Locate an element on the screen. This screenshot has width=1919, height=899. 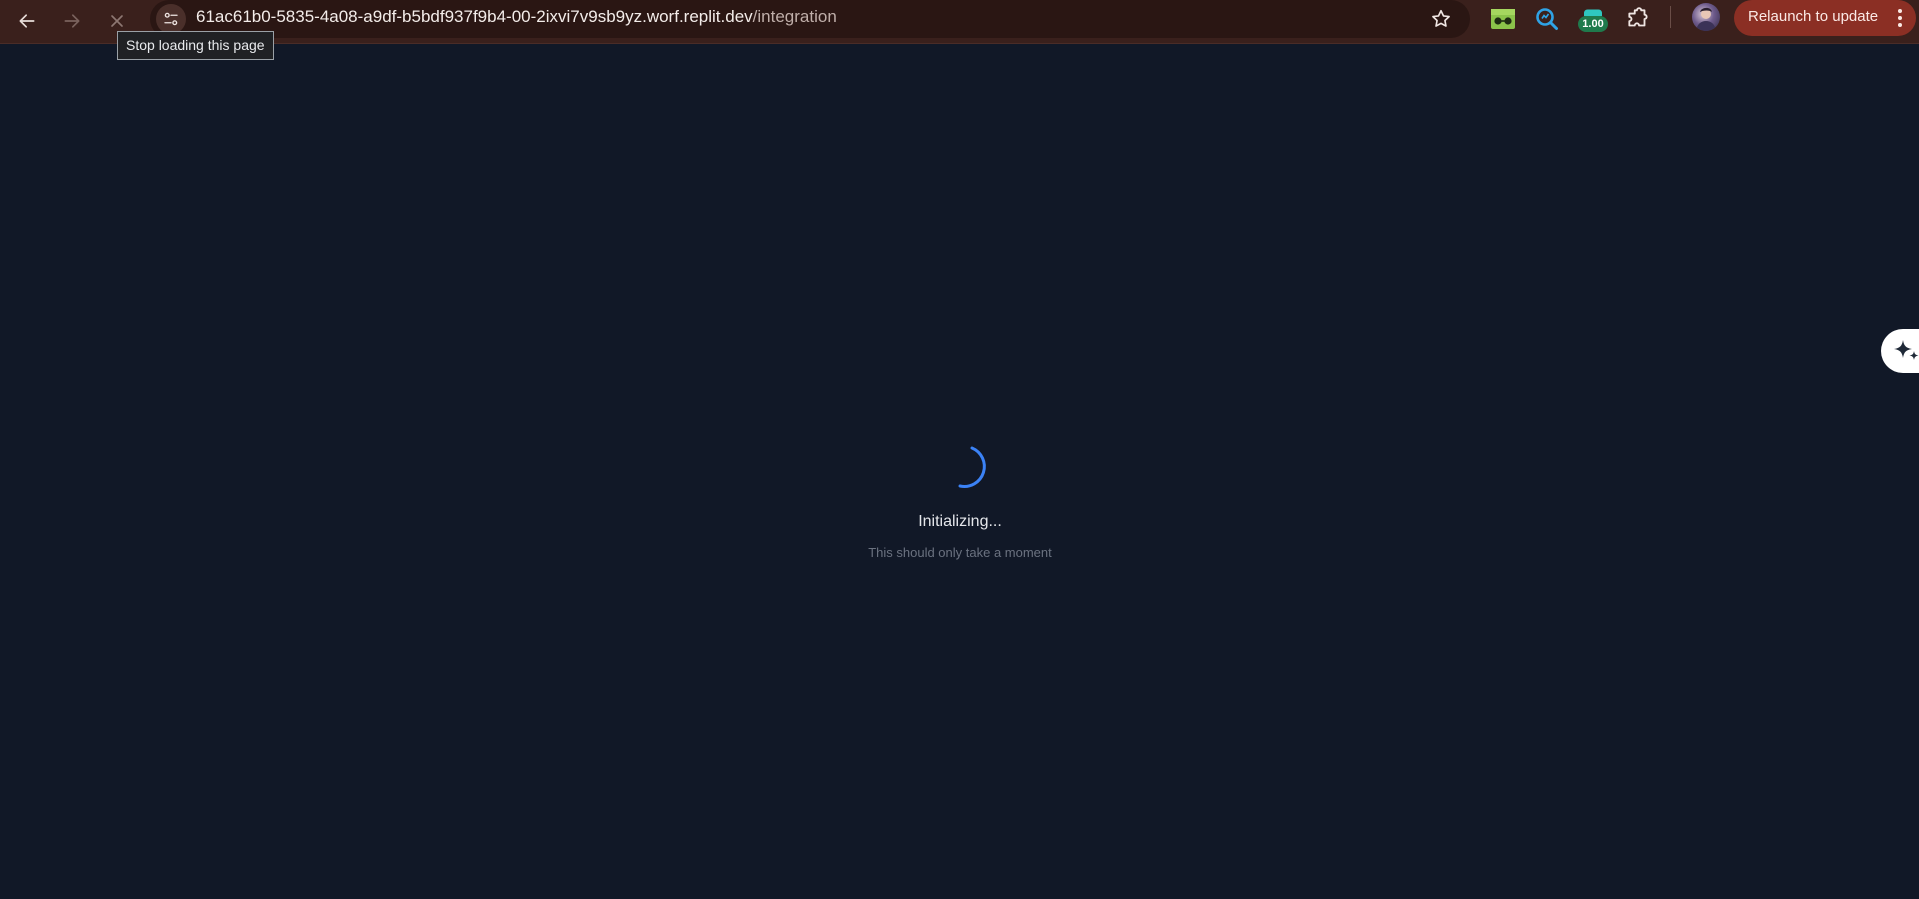
extensions-button is located at coordinates (1638, 19).